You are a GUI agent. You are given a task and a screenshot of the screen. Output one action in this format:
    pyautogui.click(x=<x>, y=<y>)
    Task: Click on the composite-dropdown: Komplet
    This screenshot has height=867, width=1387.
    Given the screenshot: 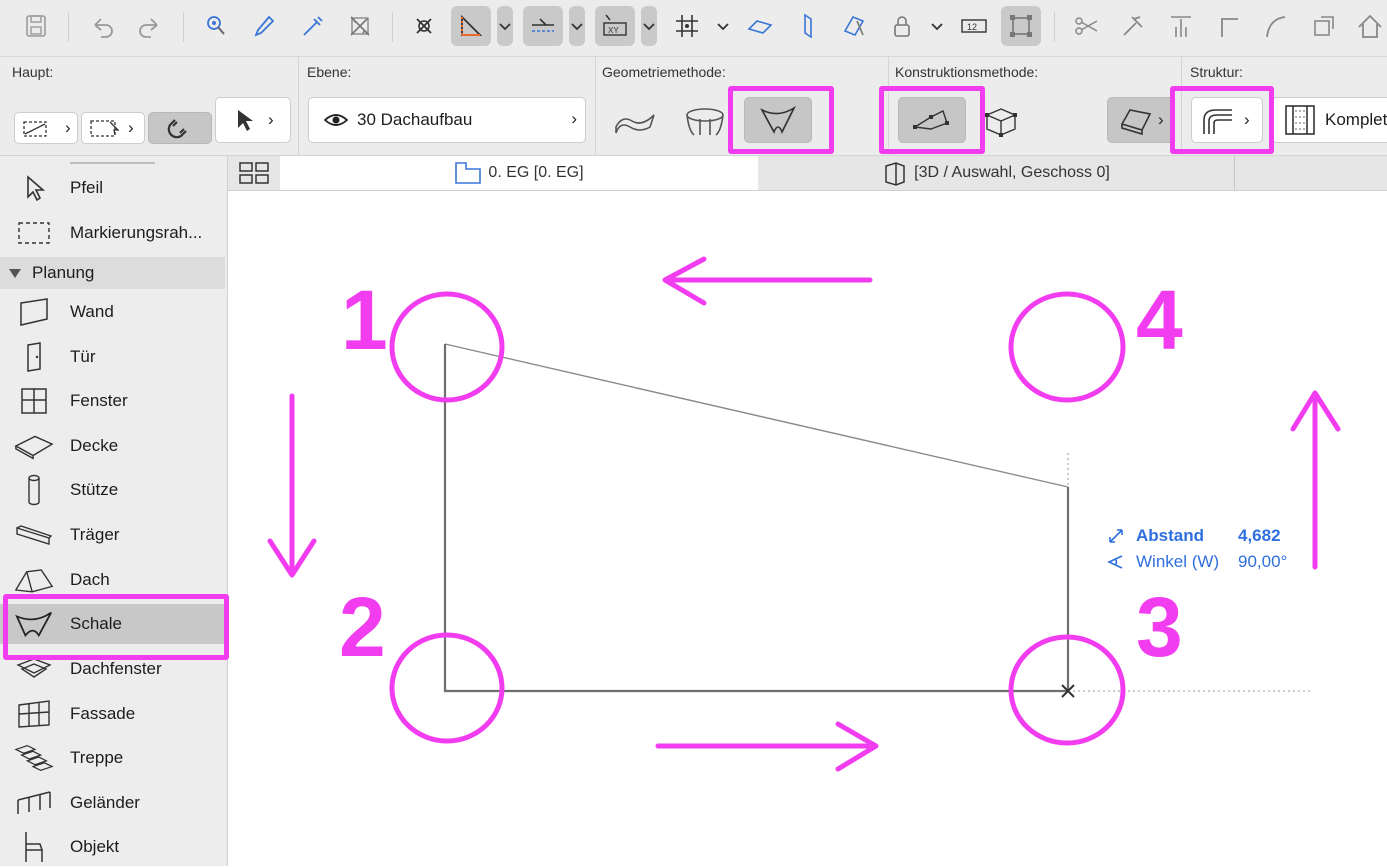 What is the action you would take?
    pyautogui.click(x=1329, y=120)
    